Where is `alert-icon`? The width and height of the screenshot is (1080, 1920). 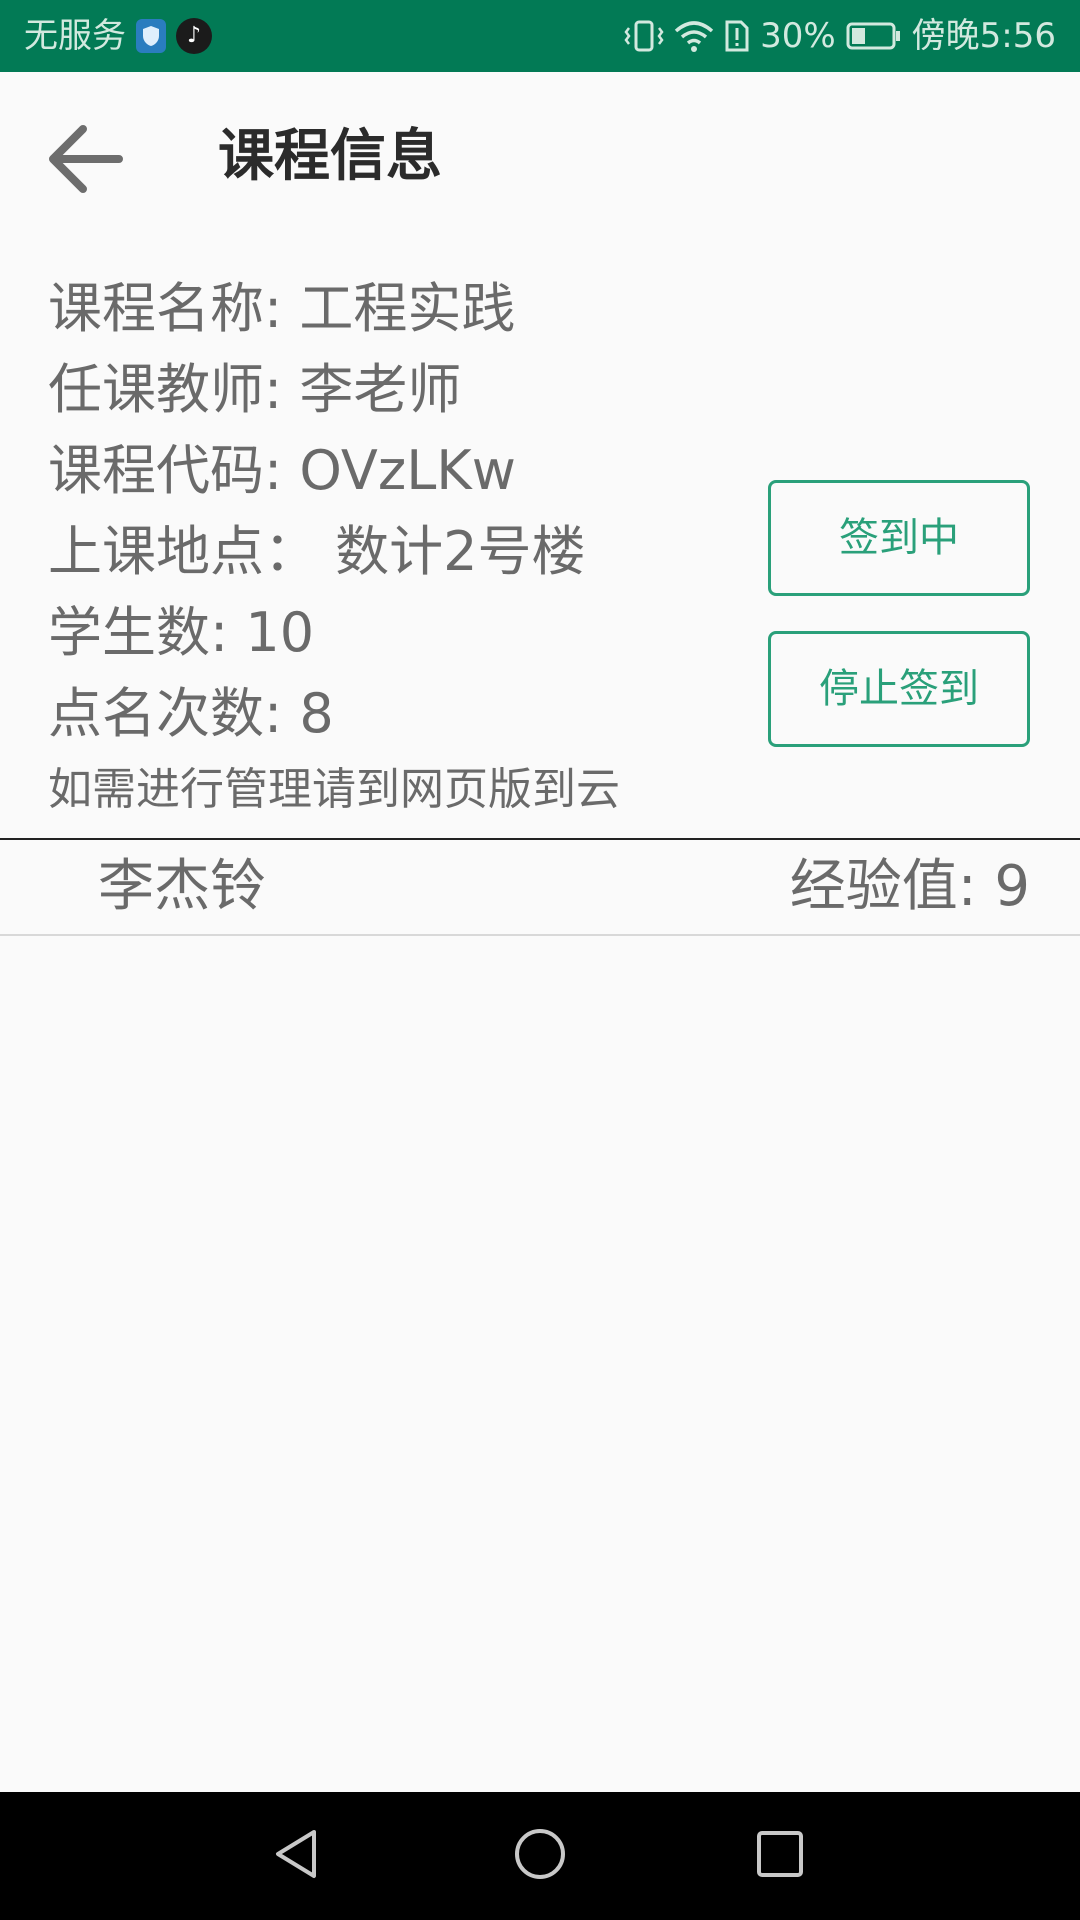
alert-icon is located at coordinates (737, 36).